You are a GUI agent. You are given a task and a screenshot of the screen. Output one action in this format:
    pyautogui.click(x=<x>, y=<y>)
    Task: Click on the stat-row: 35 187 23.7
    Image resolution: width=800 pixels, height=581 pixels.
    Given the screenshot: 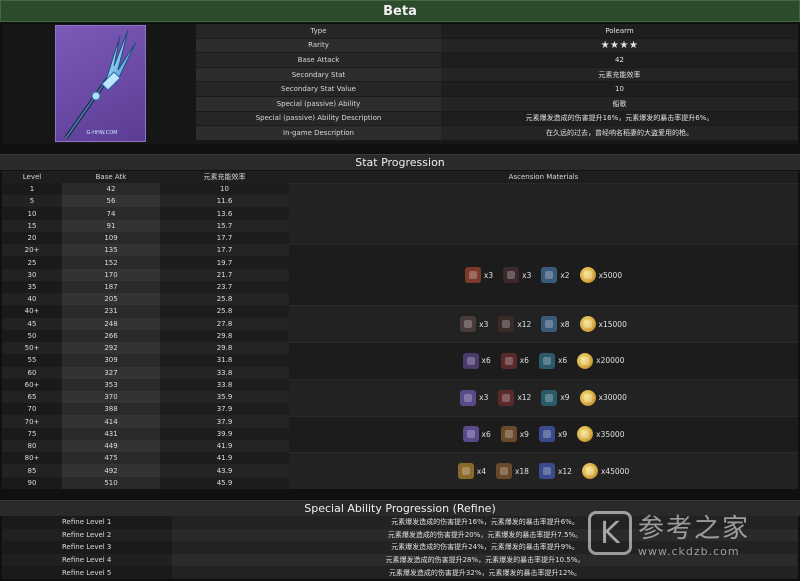 What is the action you would take?
    pyautogui.click(x=145, y=287)
    